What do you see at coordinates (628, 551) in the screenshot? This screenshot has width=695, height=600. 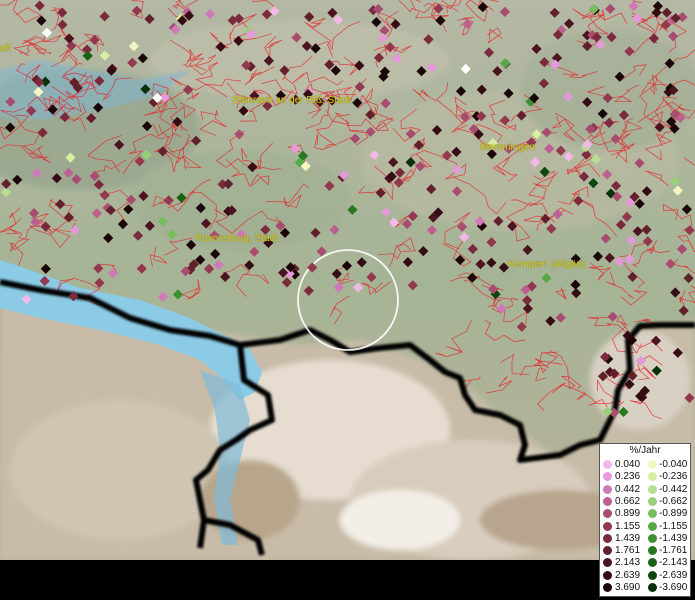 I see `legend-value-positive: 1.761` at bounding box center [628, 551].